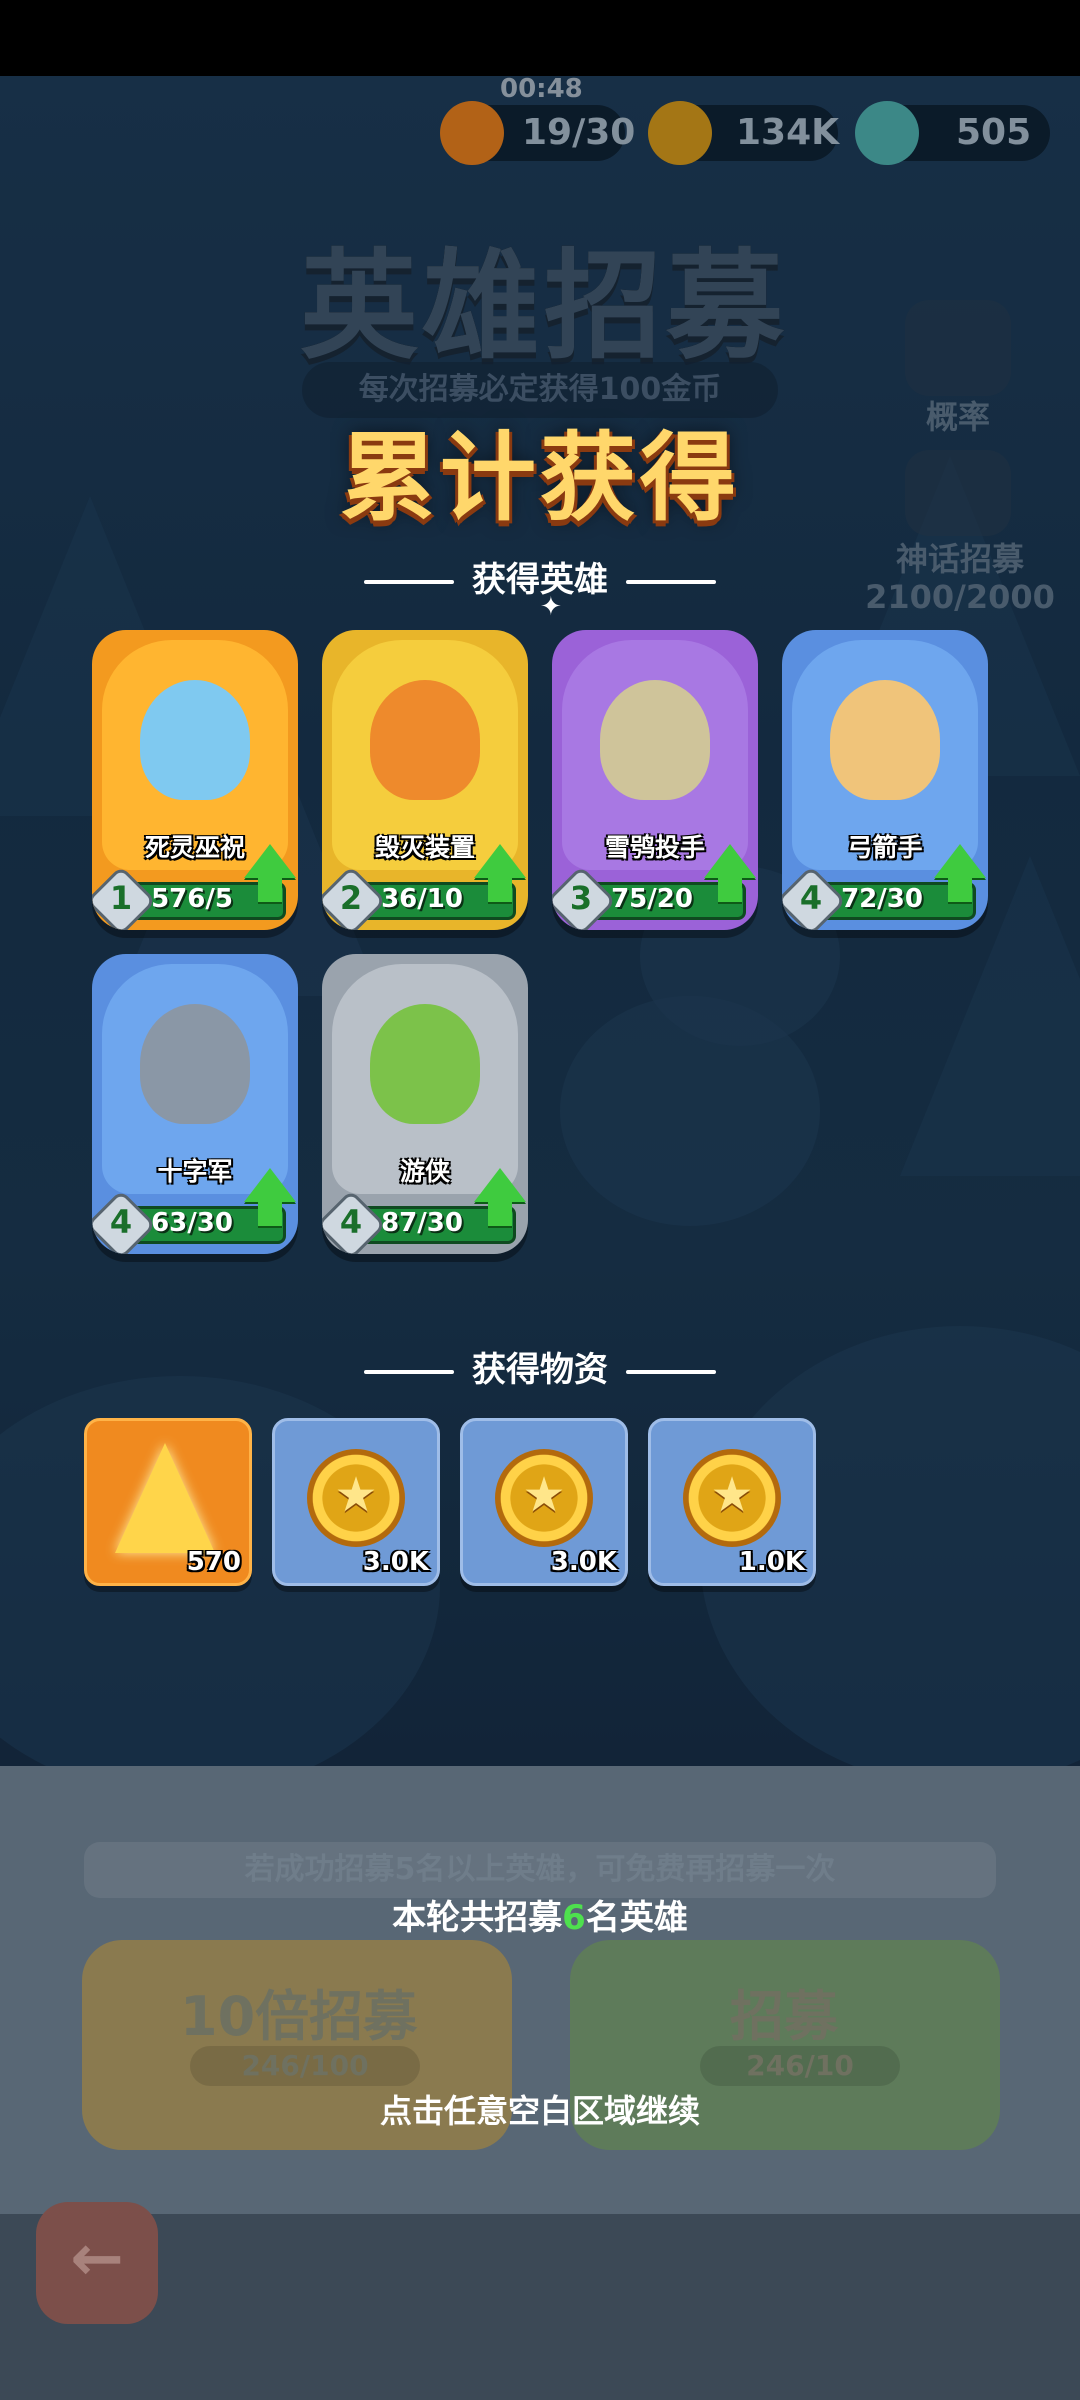 The width and height of the screenshot is (1080, 2400). I want to click on item-card-crystal: 570, so click(168, 1502).